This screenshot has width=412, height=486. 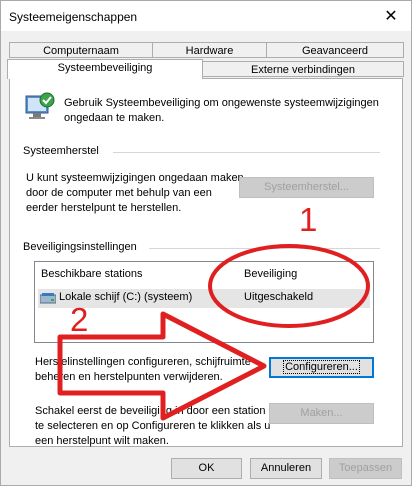 What do you see at coordinates (61, 151) in the screenshot?
I see `restore-section-title: Systeemherstel` at bounding box center [61, 151].